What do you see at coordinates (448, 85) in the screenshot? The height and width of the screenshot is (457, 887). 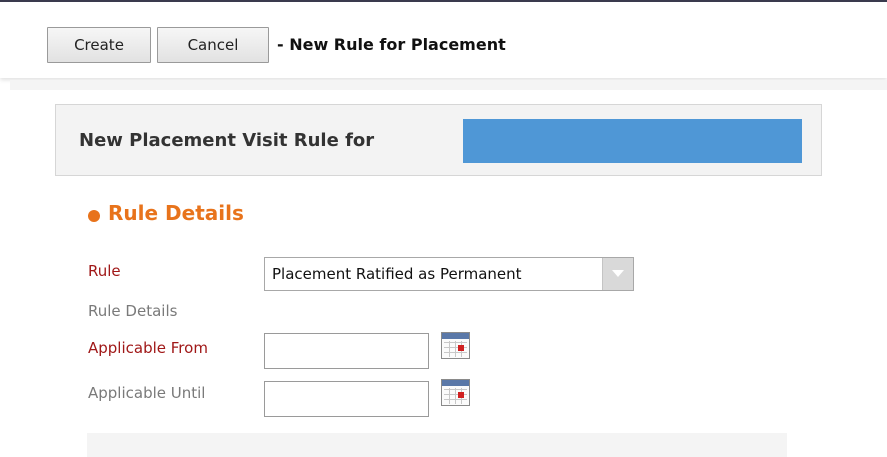 I see `divider` at bounding box center [448, 85].